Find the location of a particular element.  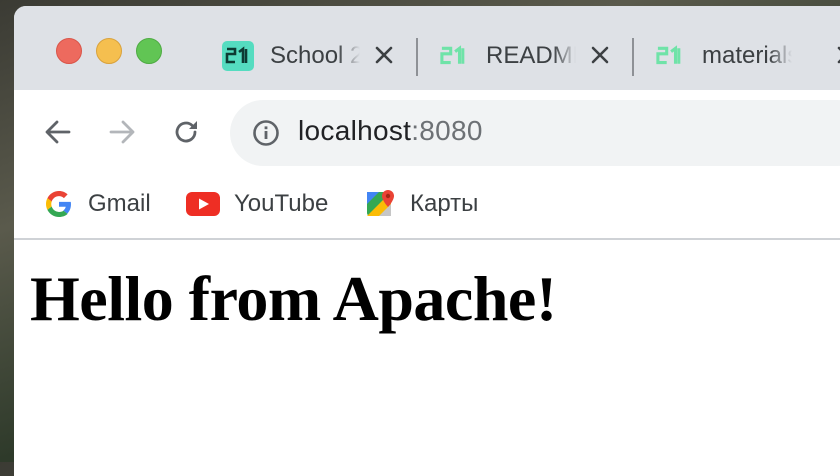

tab-title: README is located at coordinates (531, 55).